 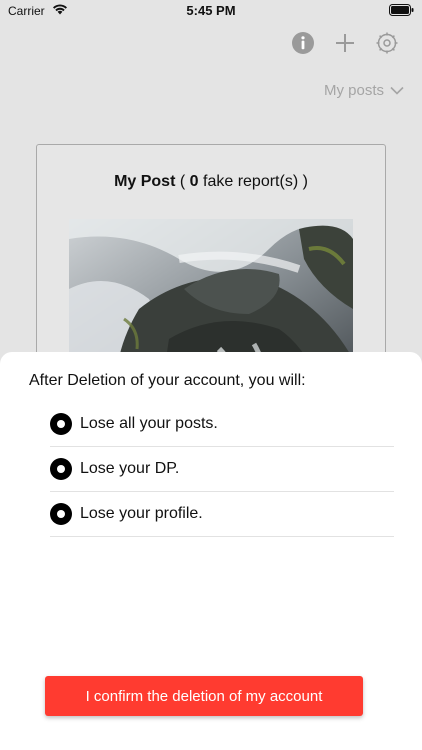 I want to click on fake-report-count: 0, so click(x=194, y=181).